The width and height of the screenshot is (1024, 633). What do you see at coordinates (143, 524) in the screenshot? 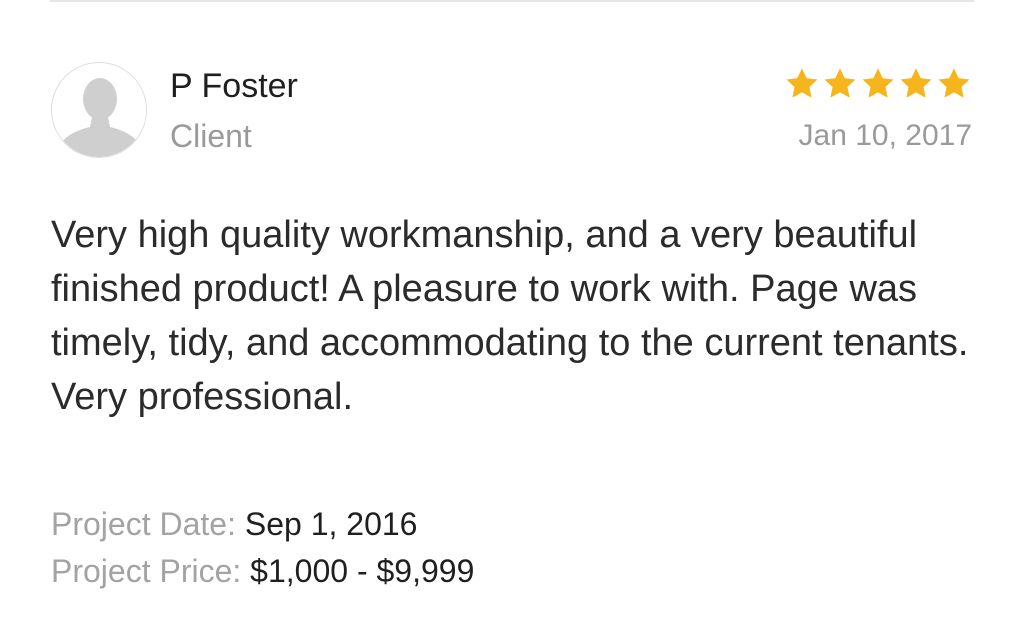
I see `project-date-label: Project Date:` at bounding box center [143, 524].